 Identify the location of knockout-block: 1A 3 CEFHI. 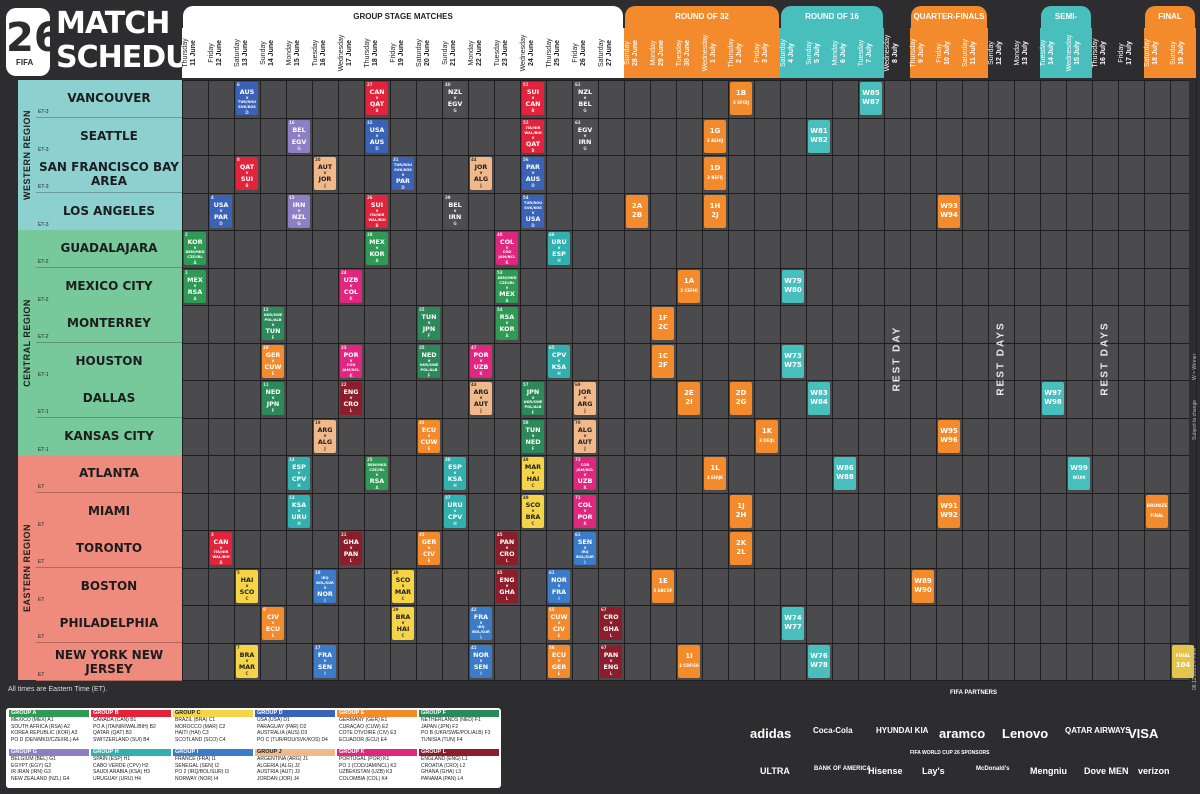
(689, 286).